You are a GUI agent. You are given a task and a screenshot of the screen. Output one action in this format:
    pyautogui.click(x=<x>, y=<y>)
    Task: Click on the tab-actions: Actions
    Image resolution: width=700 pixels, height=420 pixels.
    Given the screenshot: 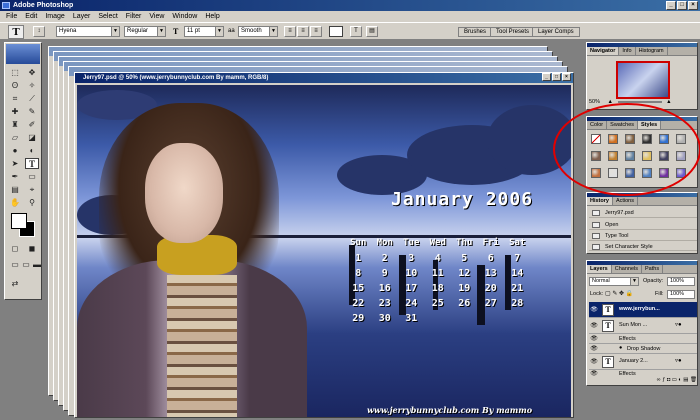 What is the action you would take?
    pyautogui.click(x=625, y=201)
    